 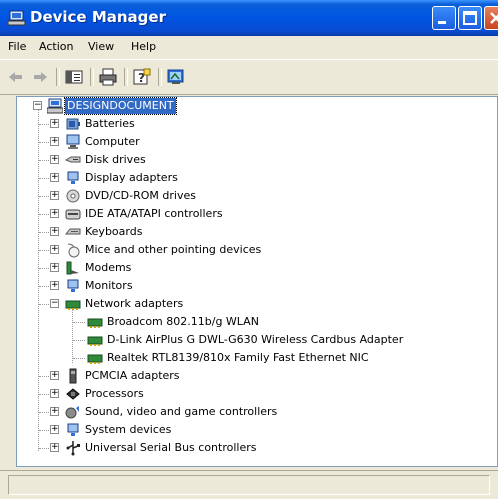 What do you see at coordinates (73, 305) in the screenshot?
I see `network-adapter-icon` at bounding box center [73, 305].